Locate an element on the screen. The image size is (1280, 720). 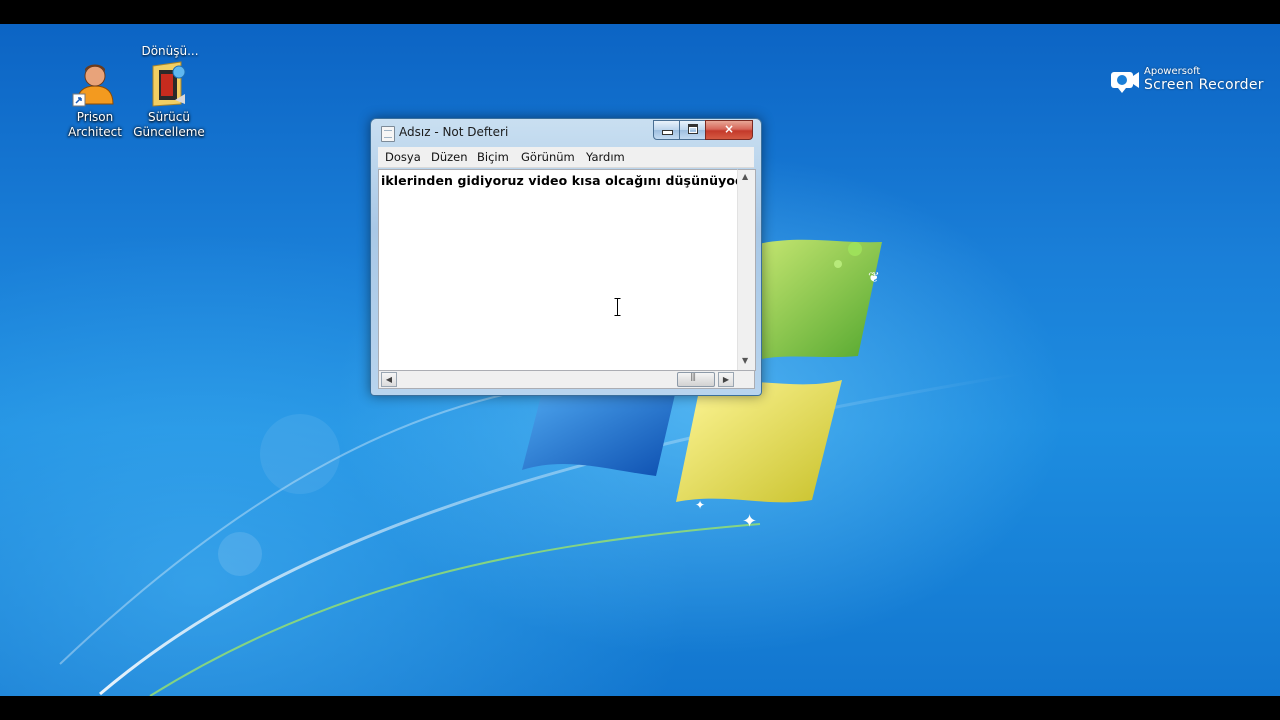
driver-update-folder-icon is located at coordinates (169, 84).